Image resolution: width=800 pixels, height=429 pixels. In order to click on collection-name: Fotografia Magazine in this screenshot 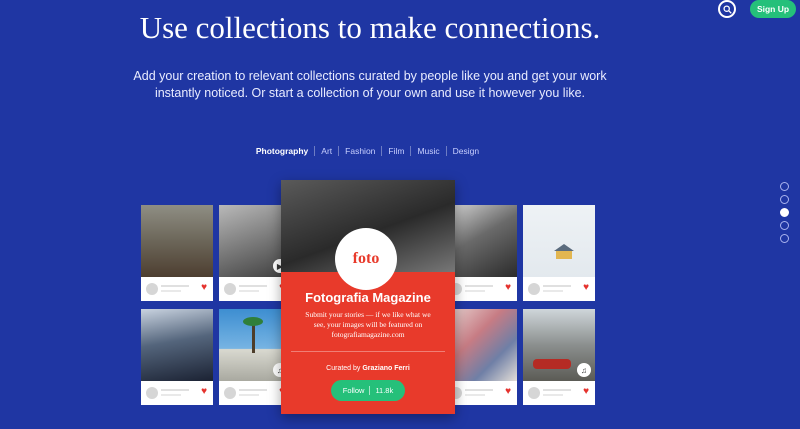, I will do `click(368, 297)`.